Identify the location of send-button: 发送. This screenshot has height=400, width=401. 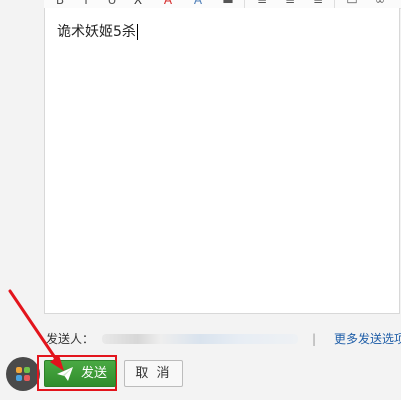
(80, 373).